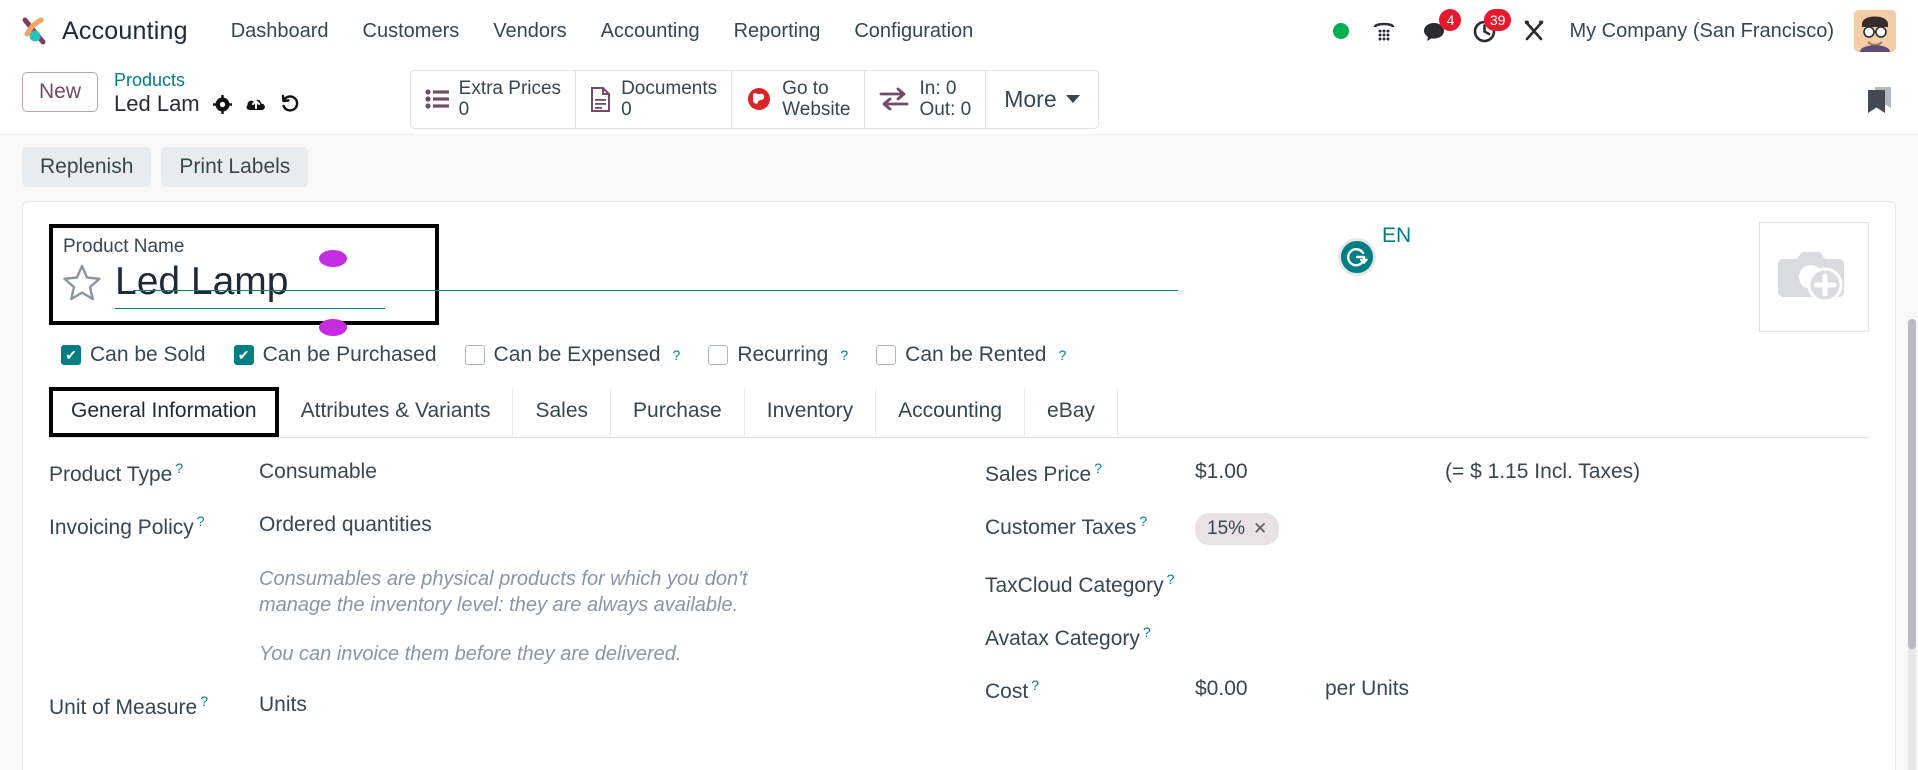 The image size is (1918, 770). Describe the element at coordinates (759, 99) in the screenshot. I see `globe-icon` at that location.